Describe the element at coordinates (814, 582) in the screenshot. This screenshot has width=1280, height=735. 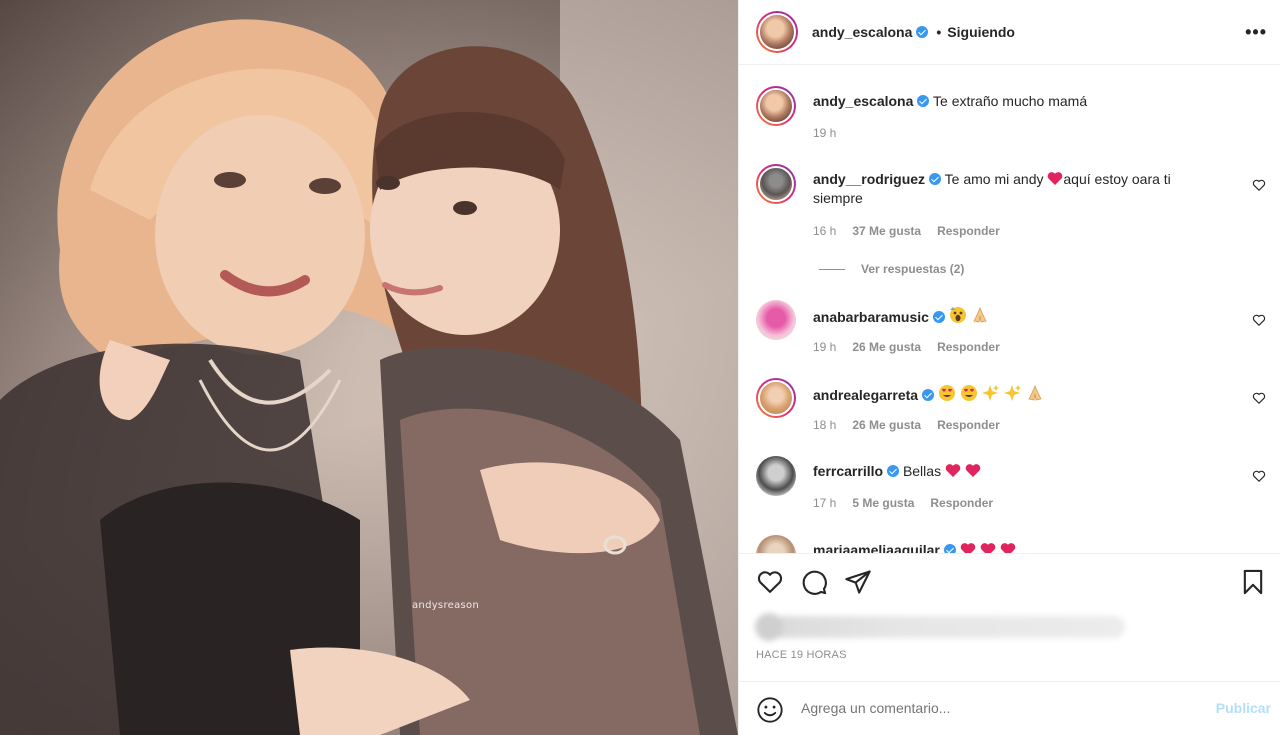
I see `comment-bubble-icon` at that location.